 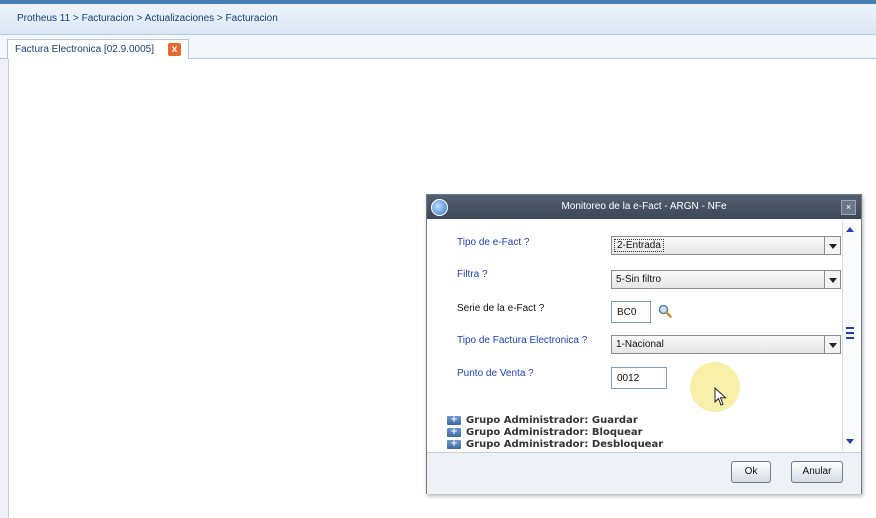 What do you see at coordinates (495, 373) in the screenshot?
I see `punto-venta-label: Punto de Venta ?` at bounding box center [495, 373].